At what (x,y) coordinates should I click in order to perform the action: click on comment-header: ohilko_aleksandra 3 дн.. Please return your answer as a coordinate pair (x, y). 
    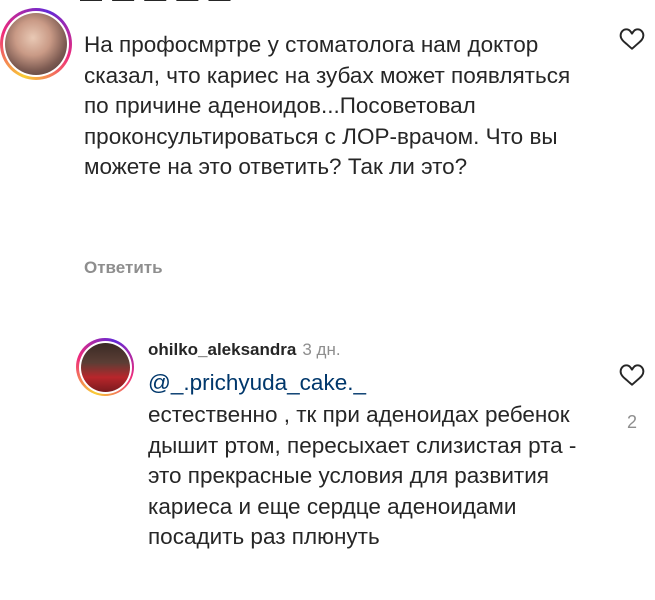
    Looking at the image, I should click on (244, 350).